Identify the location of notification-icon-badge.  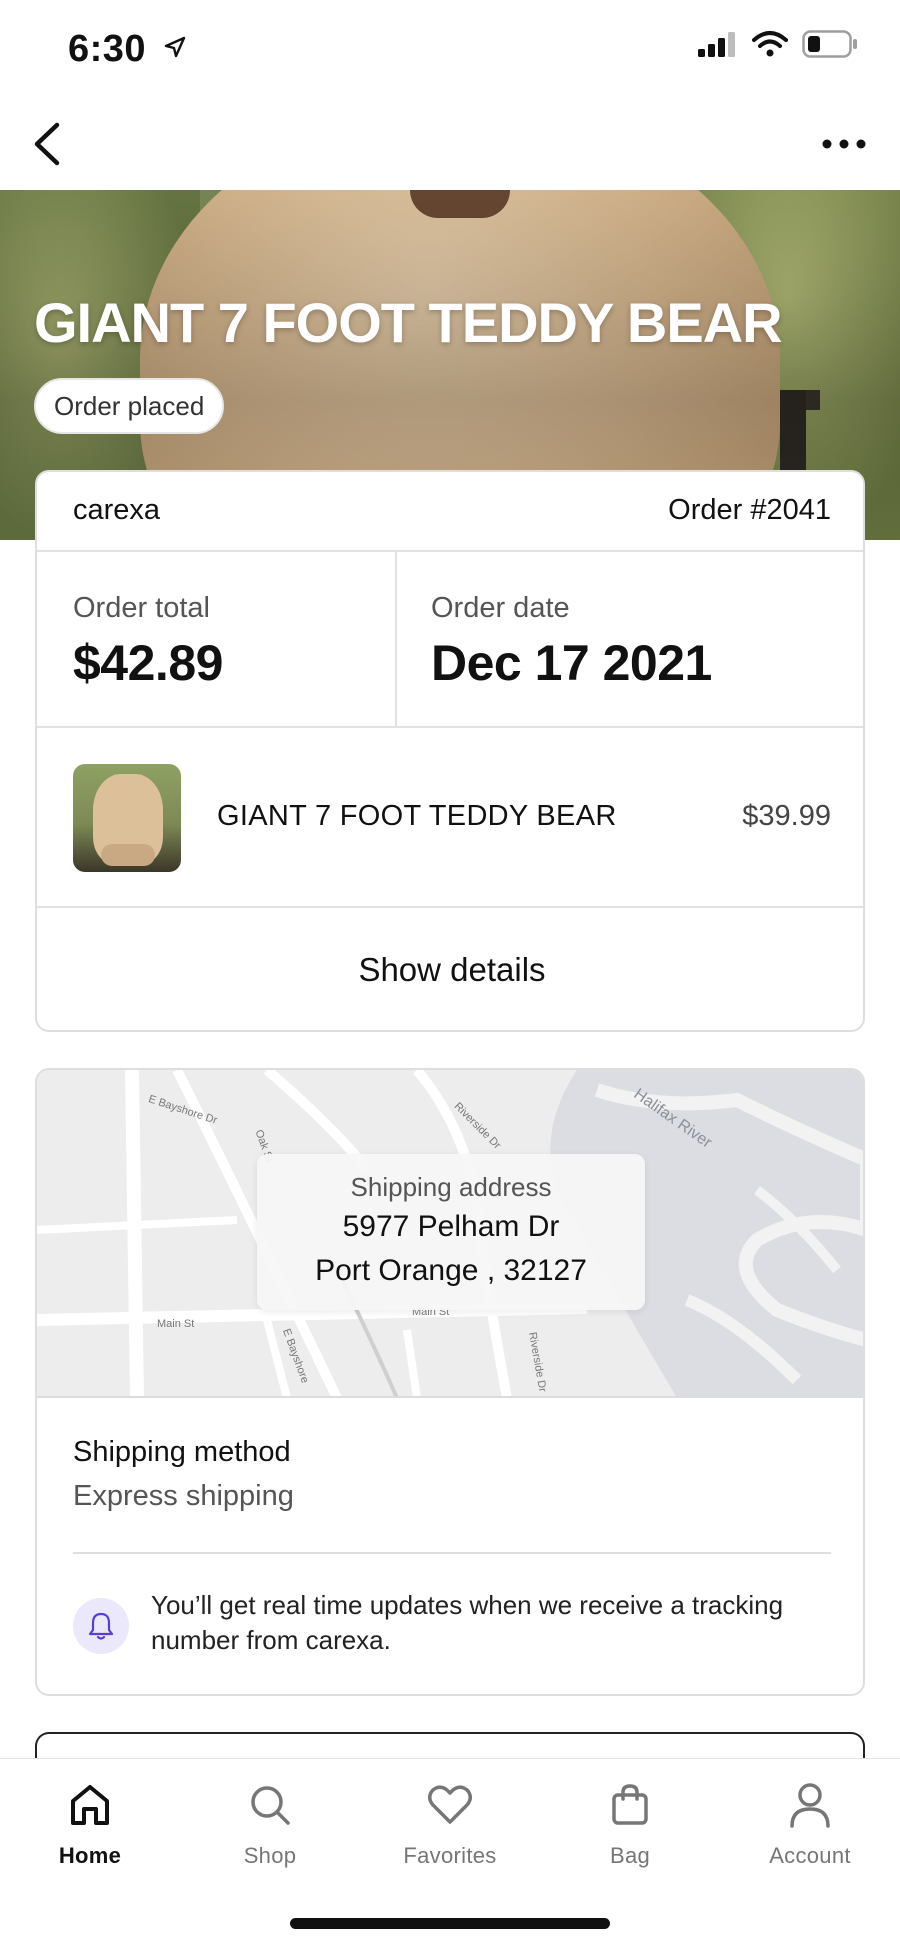
(101, 1626).